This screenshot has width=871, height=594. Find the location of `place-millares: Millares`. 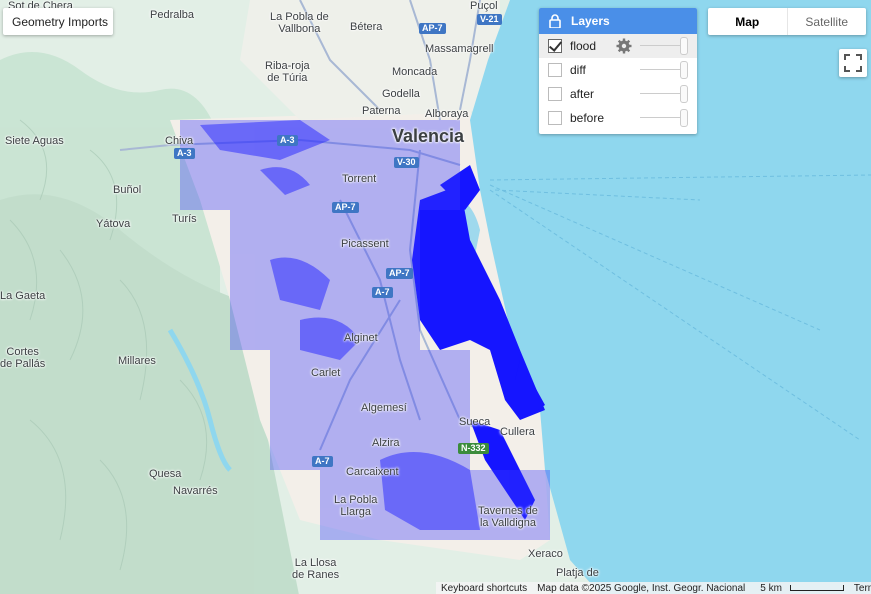

place-millares: Millares is located at coordinates (137, 361).